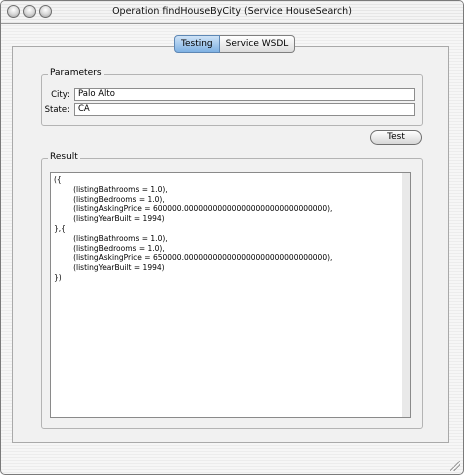 This screenshot has height=475, width=464. I want to click on city-label: City:, so click(60, 95).